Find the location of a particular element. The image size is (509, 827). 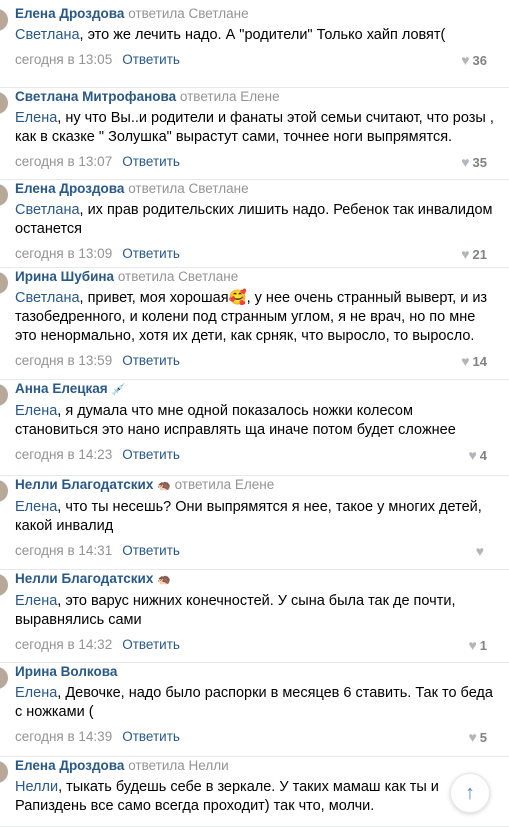

like-button: ♥ 36 is located at coordinates (474, 60).